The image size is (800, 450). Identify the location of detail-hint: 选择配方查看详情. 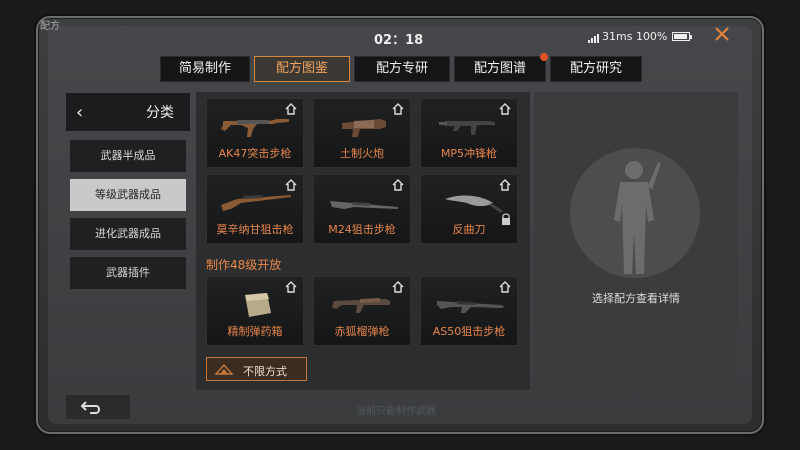
(636, 298).